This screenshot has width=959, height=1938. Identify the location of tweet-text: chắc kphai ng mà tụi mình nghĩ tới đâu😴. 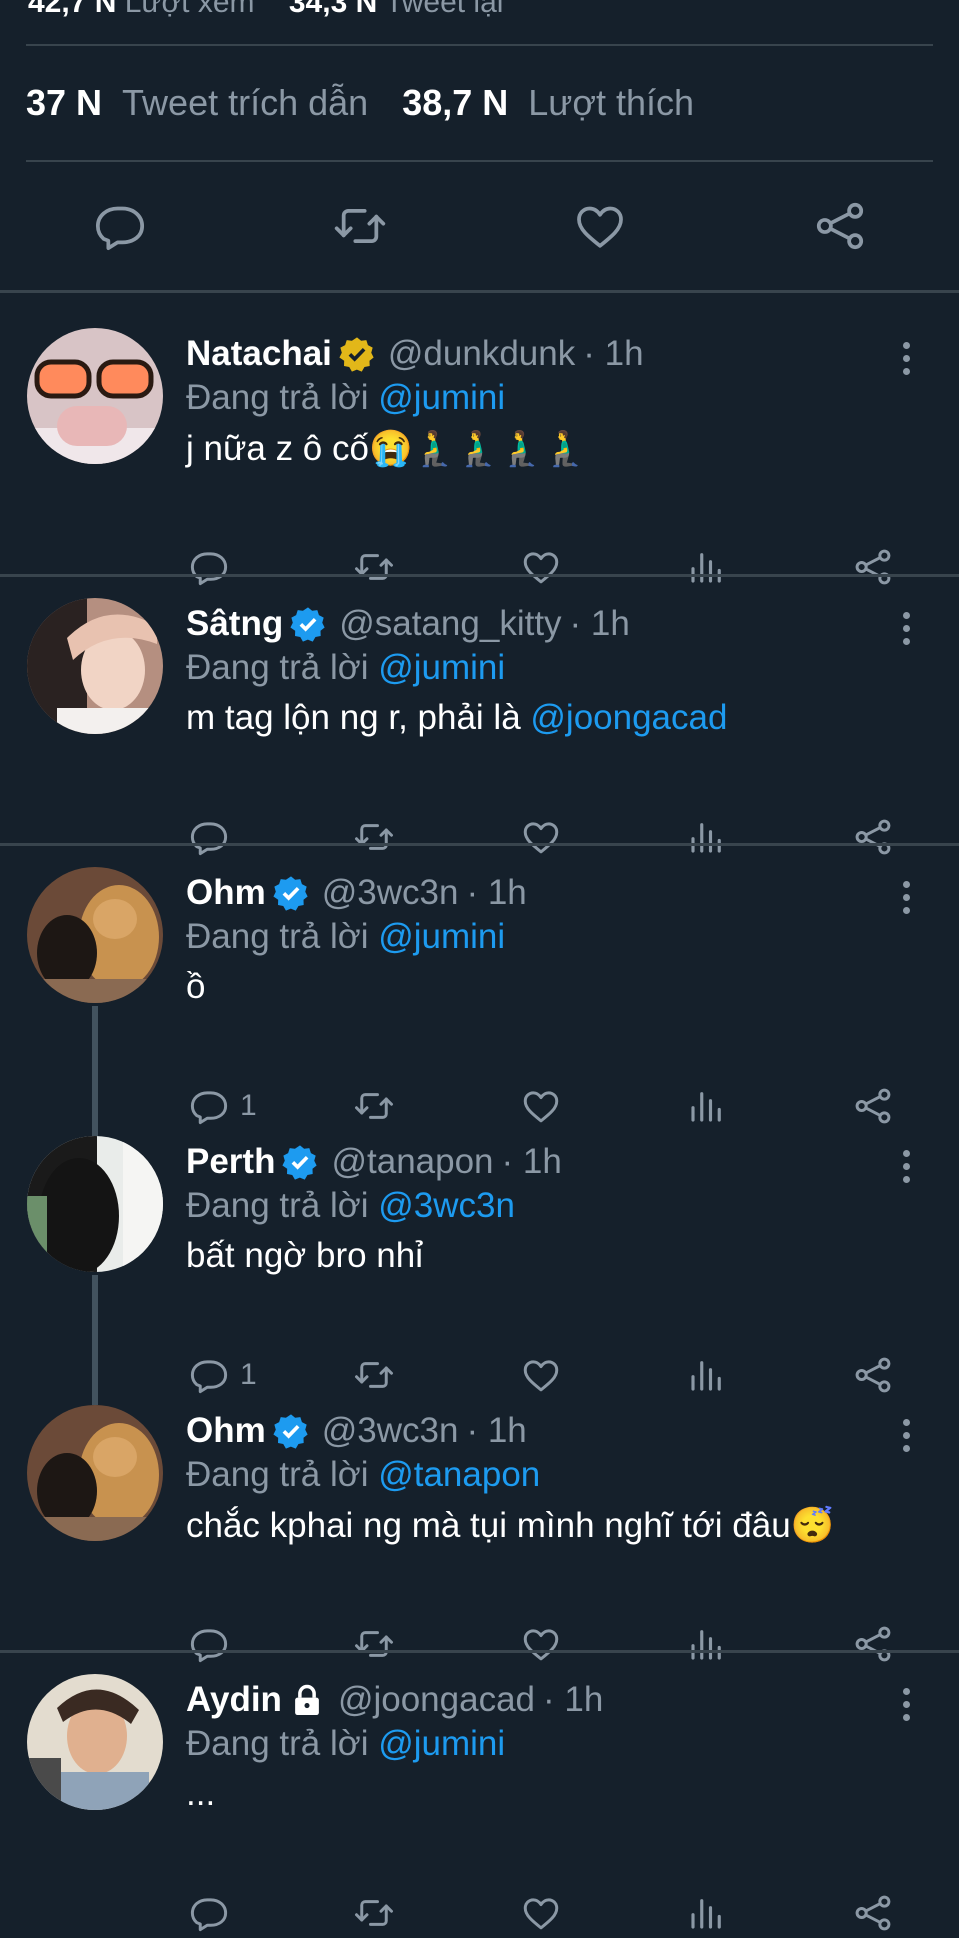
(510, 1525).